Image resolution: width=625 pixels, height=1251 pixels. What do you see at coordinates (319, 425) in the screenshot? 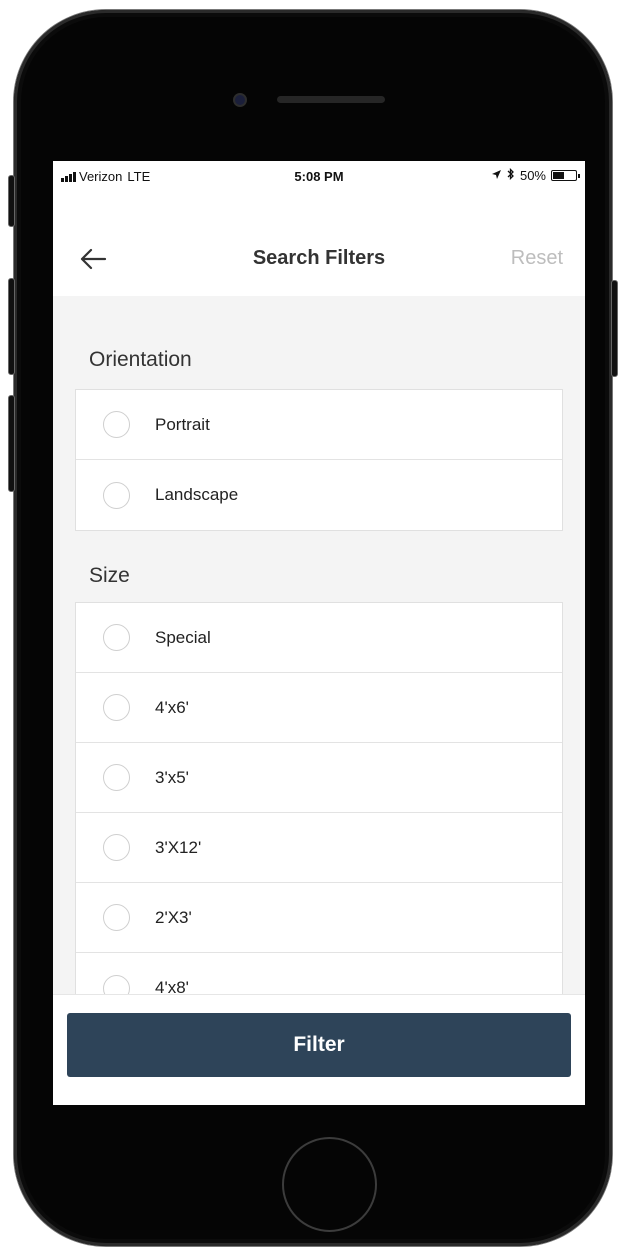
I see `option-portrait: Portrait` at bounding box center [319, 425].